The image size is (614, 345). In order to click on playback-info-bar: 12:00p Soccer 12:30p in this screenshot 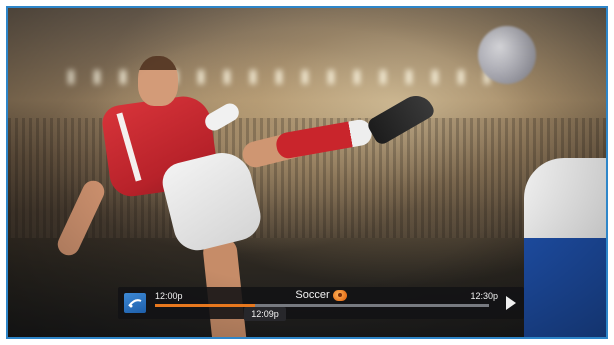, I will do `click(321, 303)`.